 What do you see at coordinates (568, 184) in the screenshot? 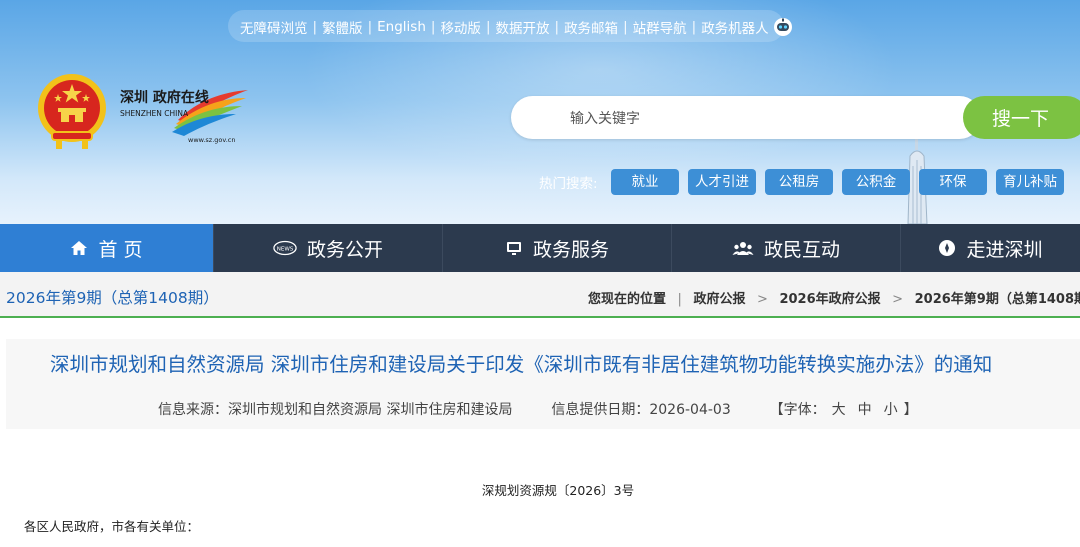
I see `hot-search-label: 热门搜索:` at bounding box center [568, 184].